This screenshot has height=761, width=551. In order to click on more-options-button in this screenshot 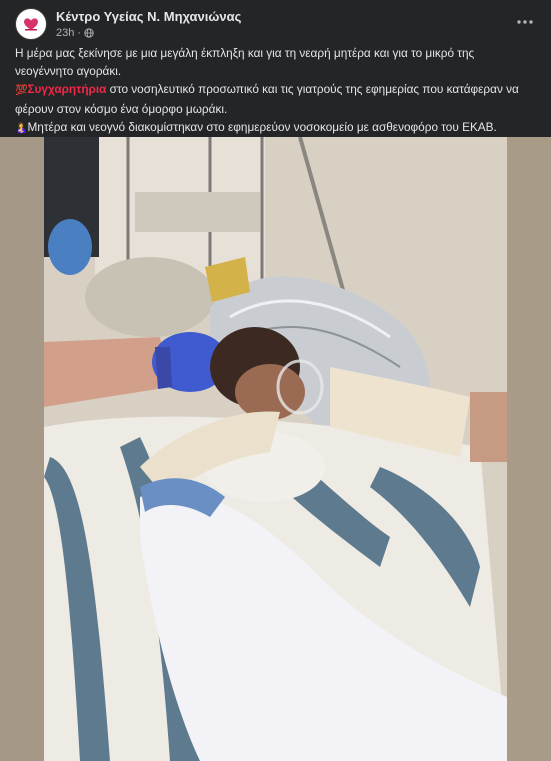, I will do `click(525, 22)`.